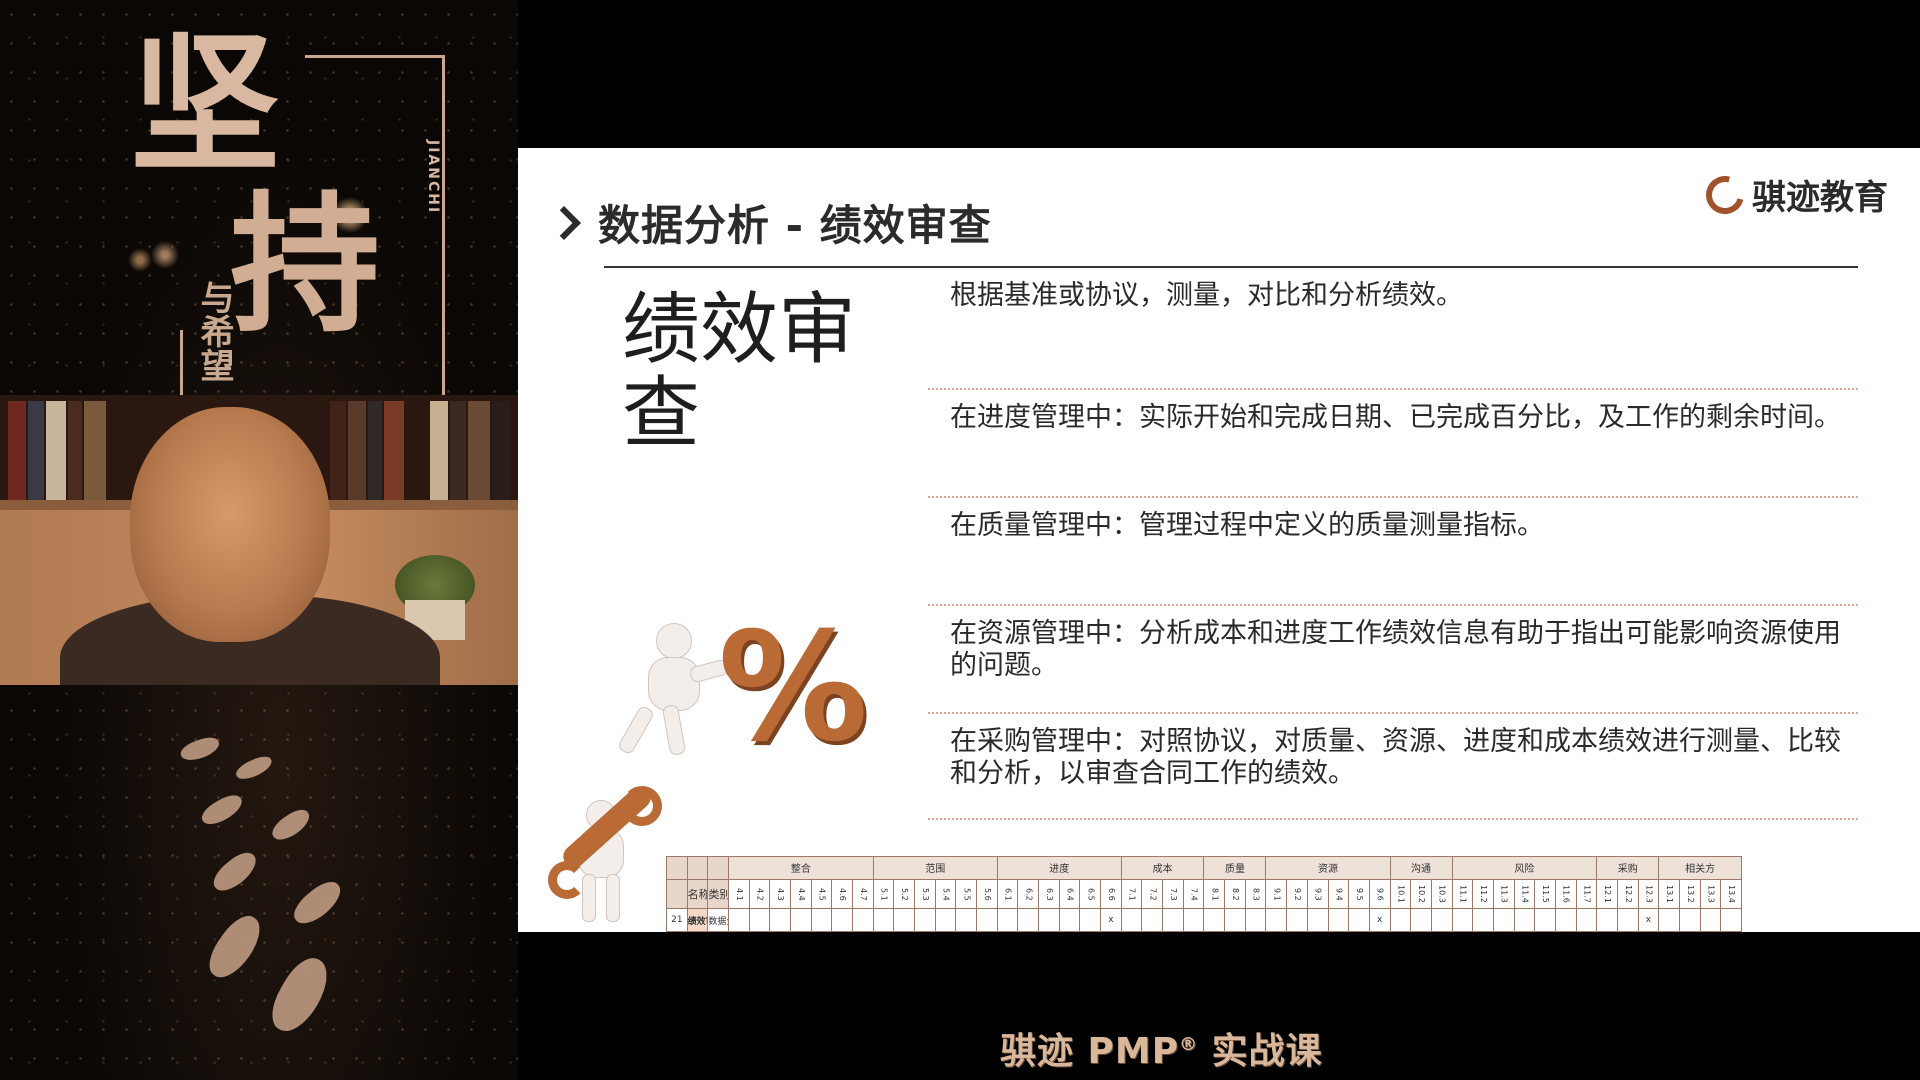  Describe the element at coordinates (1260, 1051) in the screenshot. I see `footer-course: 实战课` at that location.